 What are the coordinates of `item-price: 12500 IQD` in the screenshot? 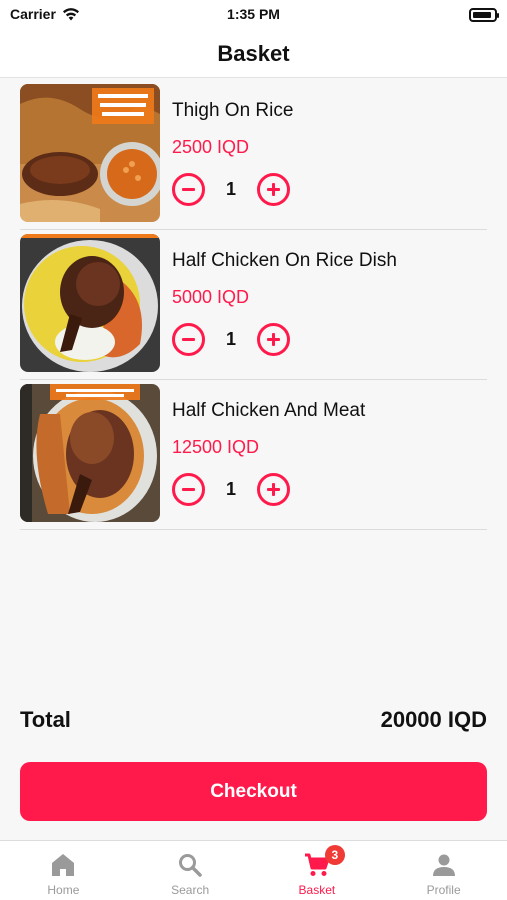 It's located at (216, 447).